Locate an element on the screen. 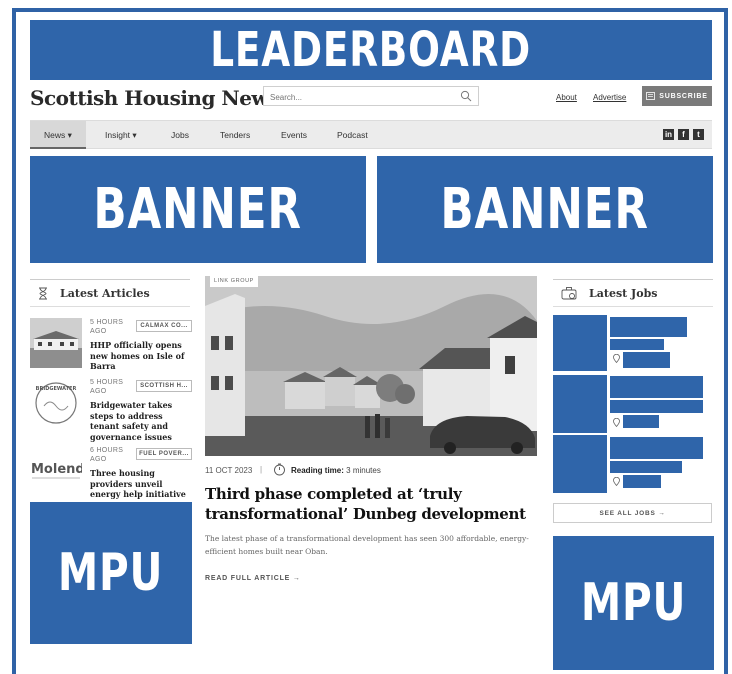  search-box is located at coordinates (371, 96).